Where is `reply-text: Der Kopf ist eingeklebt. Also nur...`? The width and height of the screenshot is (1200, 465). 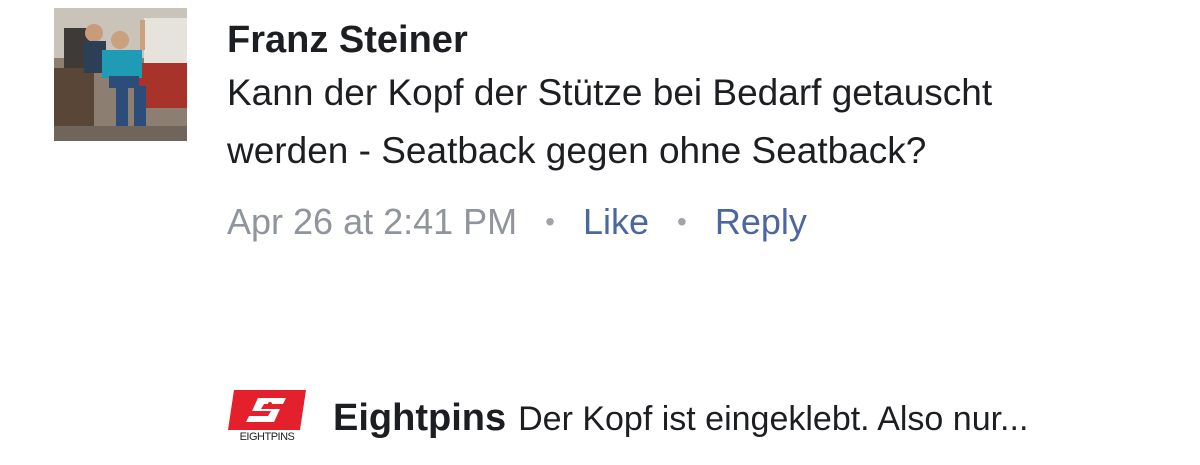
reply-text: Der Kopf ist eingeklebt. Also nur... is located at coordinates (773, 419).